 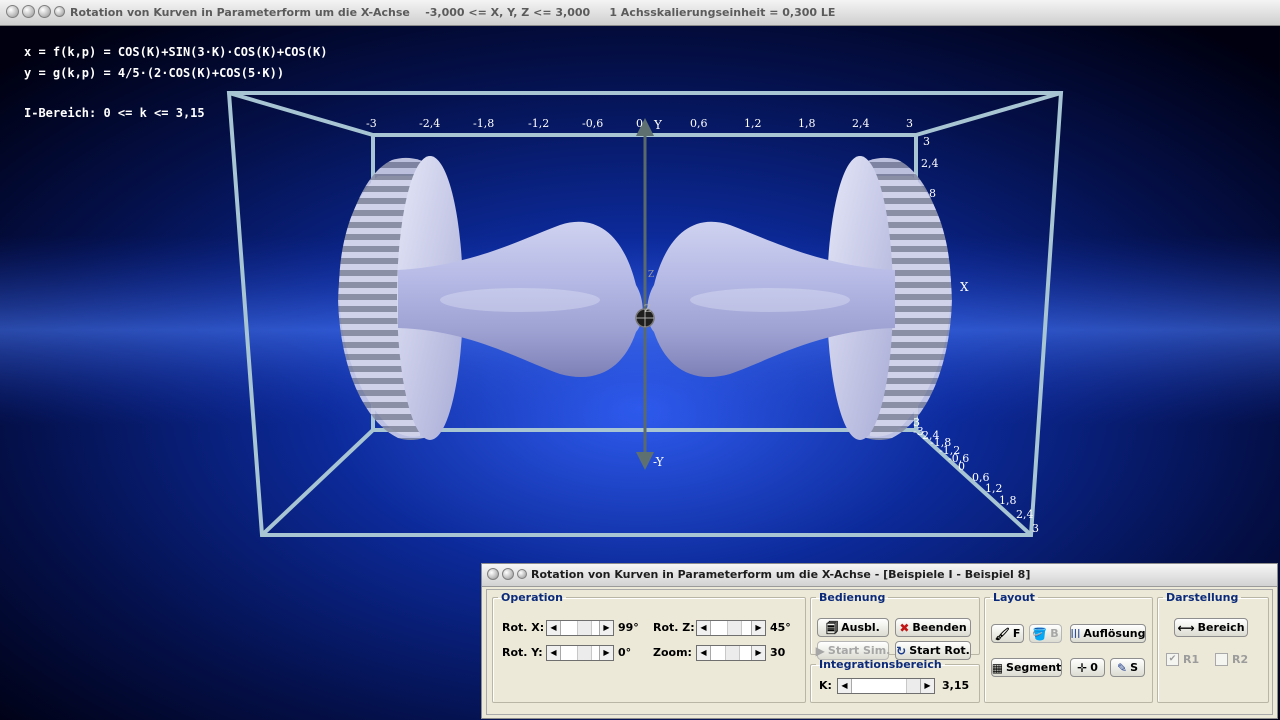 What do you see at coordinates (658, 125) in the screenshot?
I see `y-axis-label: Y` at bounding box center [658, 125].